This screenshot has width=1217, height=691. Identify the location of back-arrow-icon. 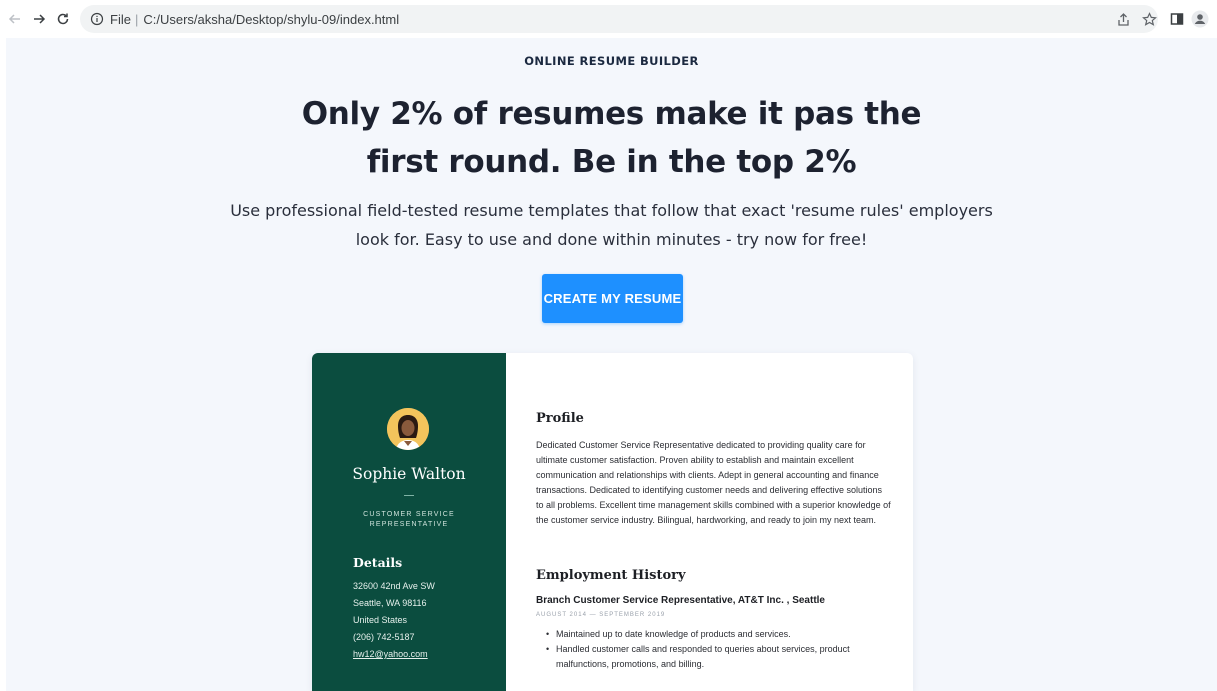
(15, 19).